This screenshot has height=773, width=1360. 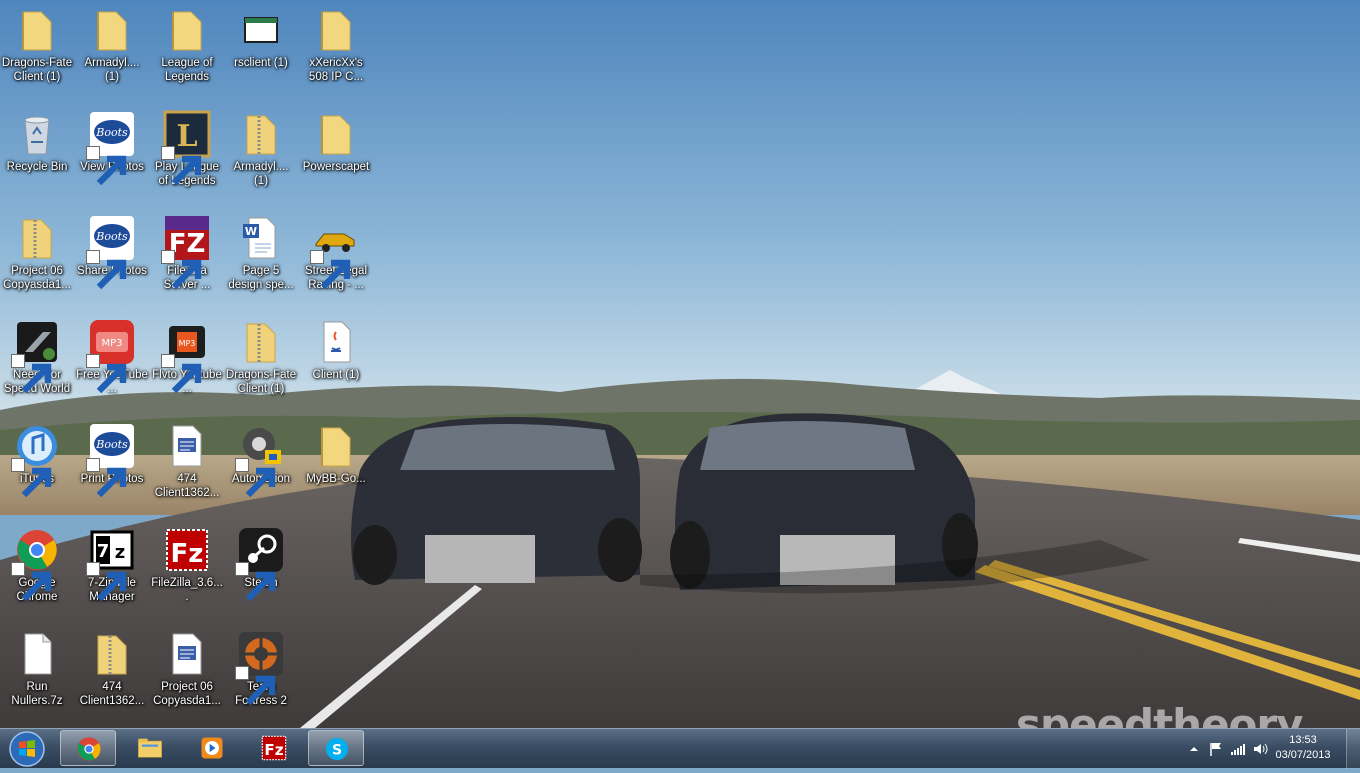 I want to click on taskbar-explorer-button, so click(x=150, y=748).